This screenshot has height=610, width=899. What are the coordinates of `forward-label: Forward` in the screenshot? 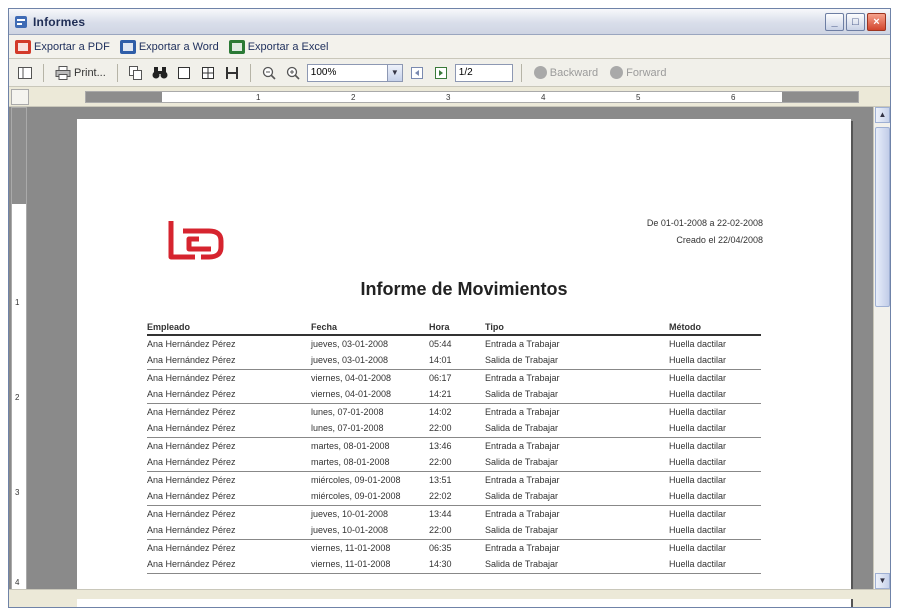 It's located at (646, 72).